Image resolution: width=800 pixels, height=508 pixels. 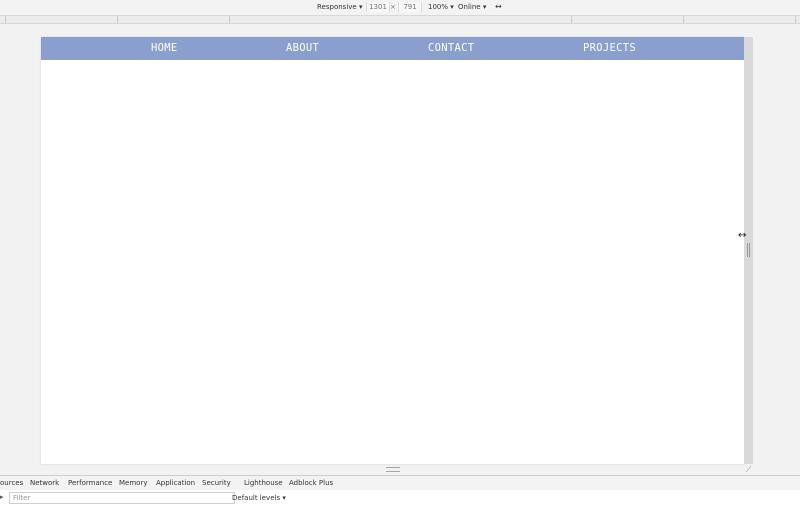 I want to click on nav-link-contact: CONTACT, so click(x=451, y=48).